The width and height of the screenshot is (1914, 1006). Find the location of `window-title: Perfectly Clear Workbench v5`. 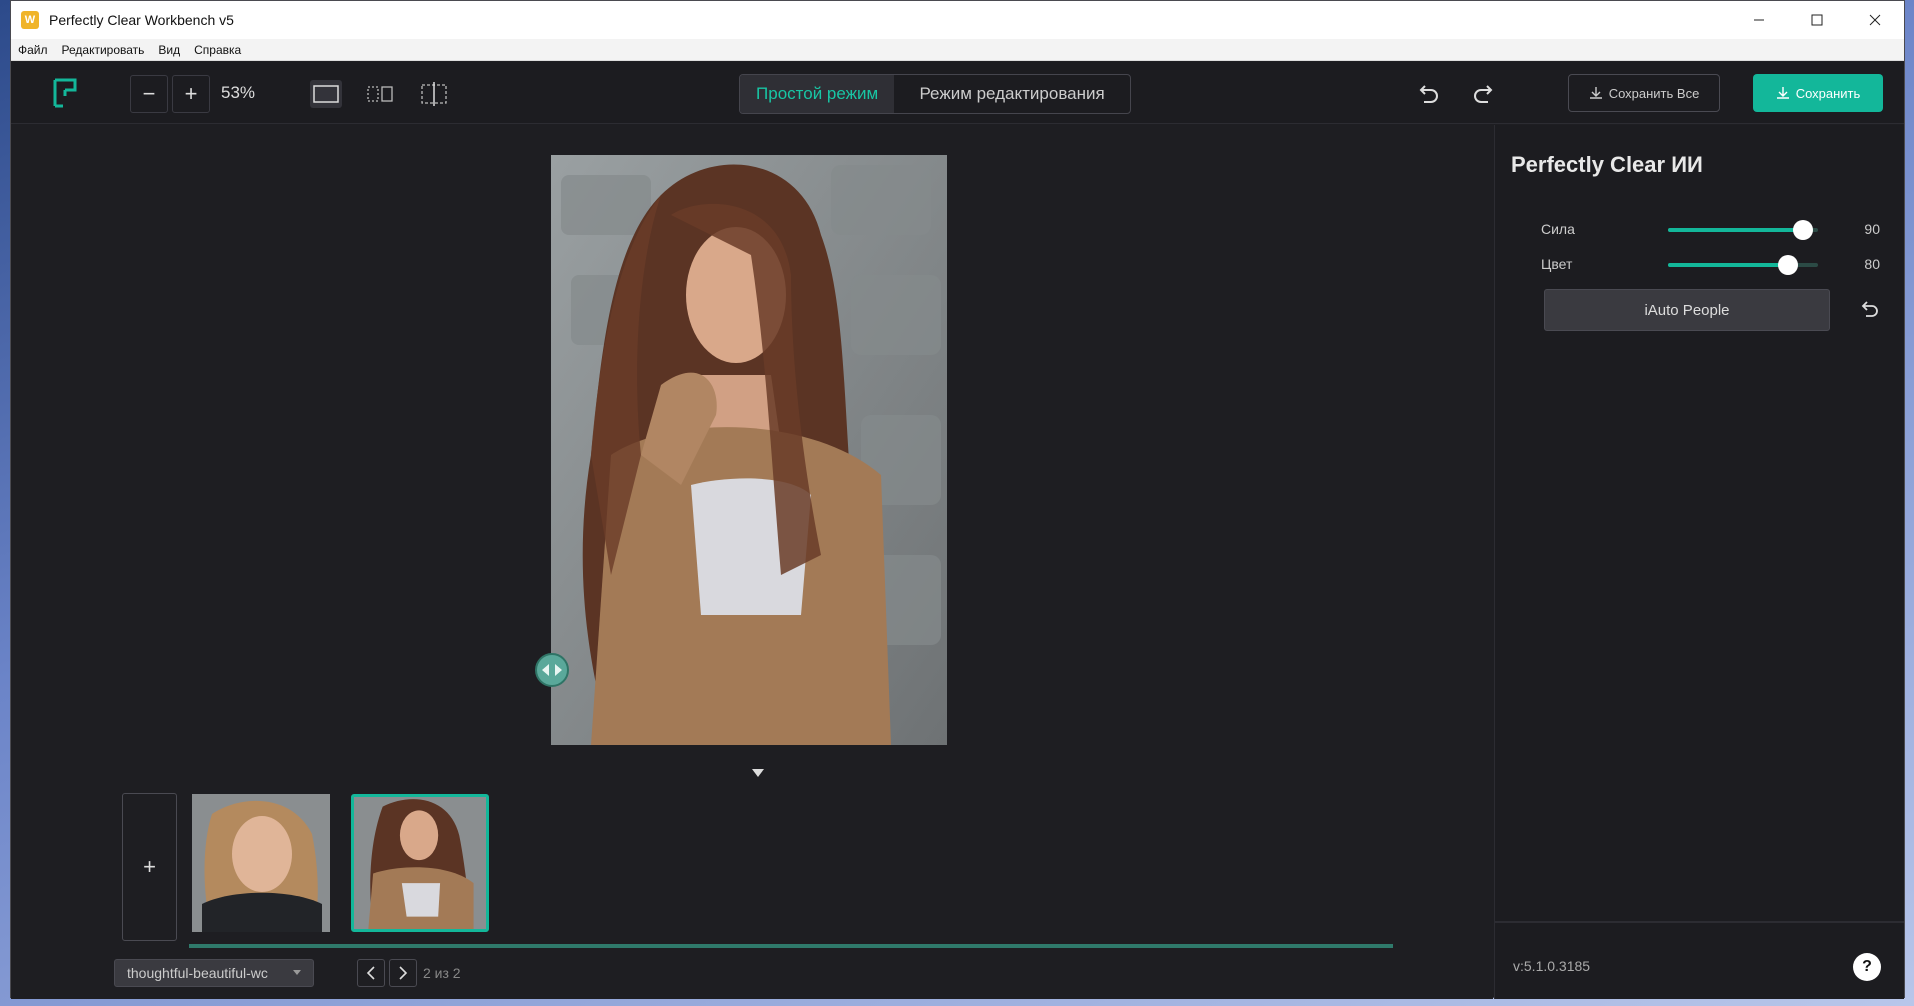

window-title: Perfectly Clear Workbench v5 is located at coordinates (141, 20).